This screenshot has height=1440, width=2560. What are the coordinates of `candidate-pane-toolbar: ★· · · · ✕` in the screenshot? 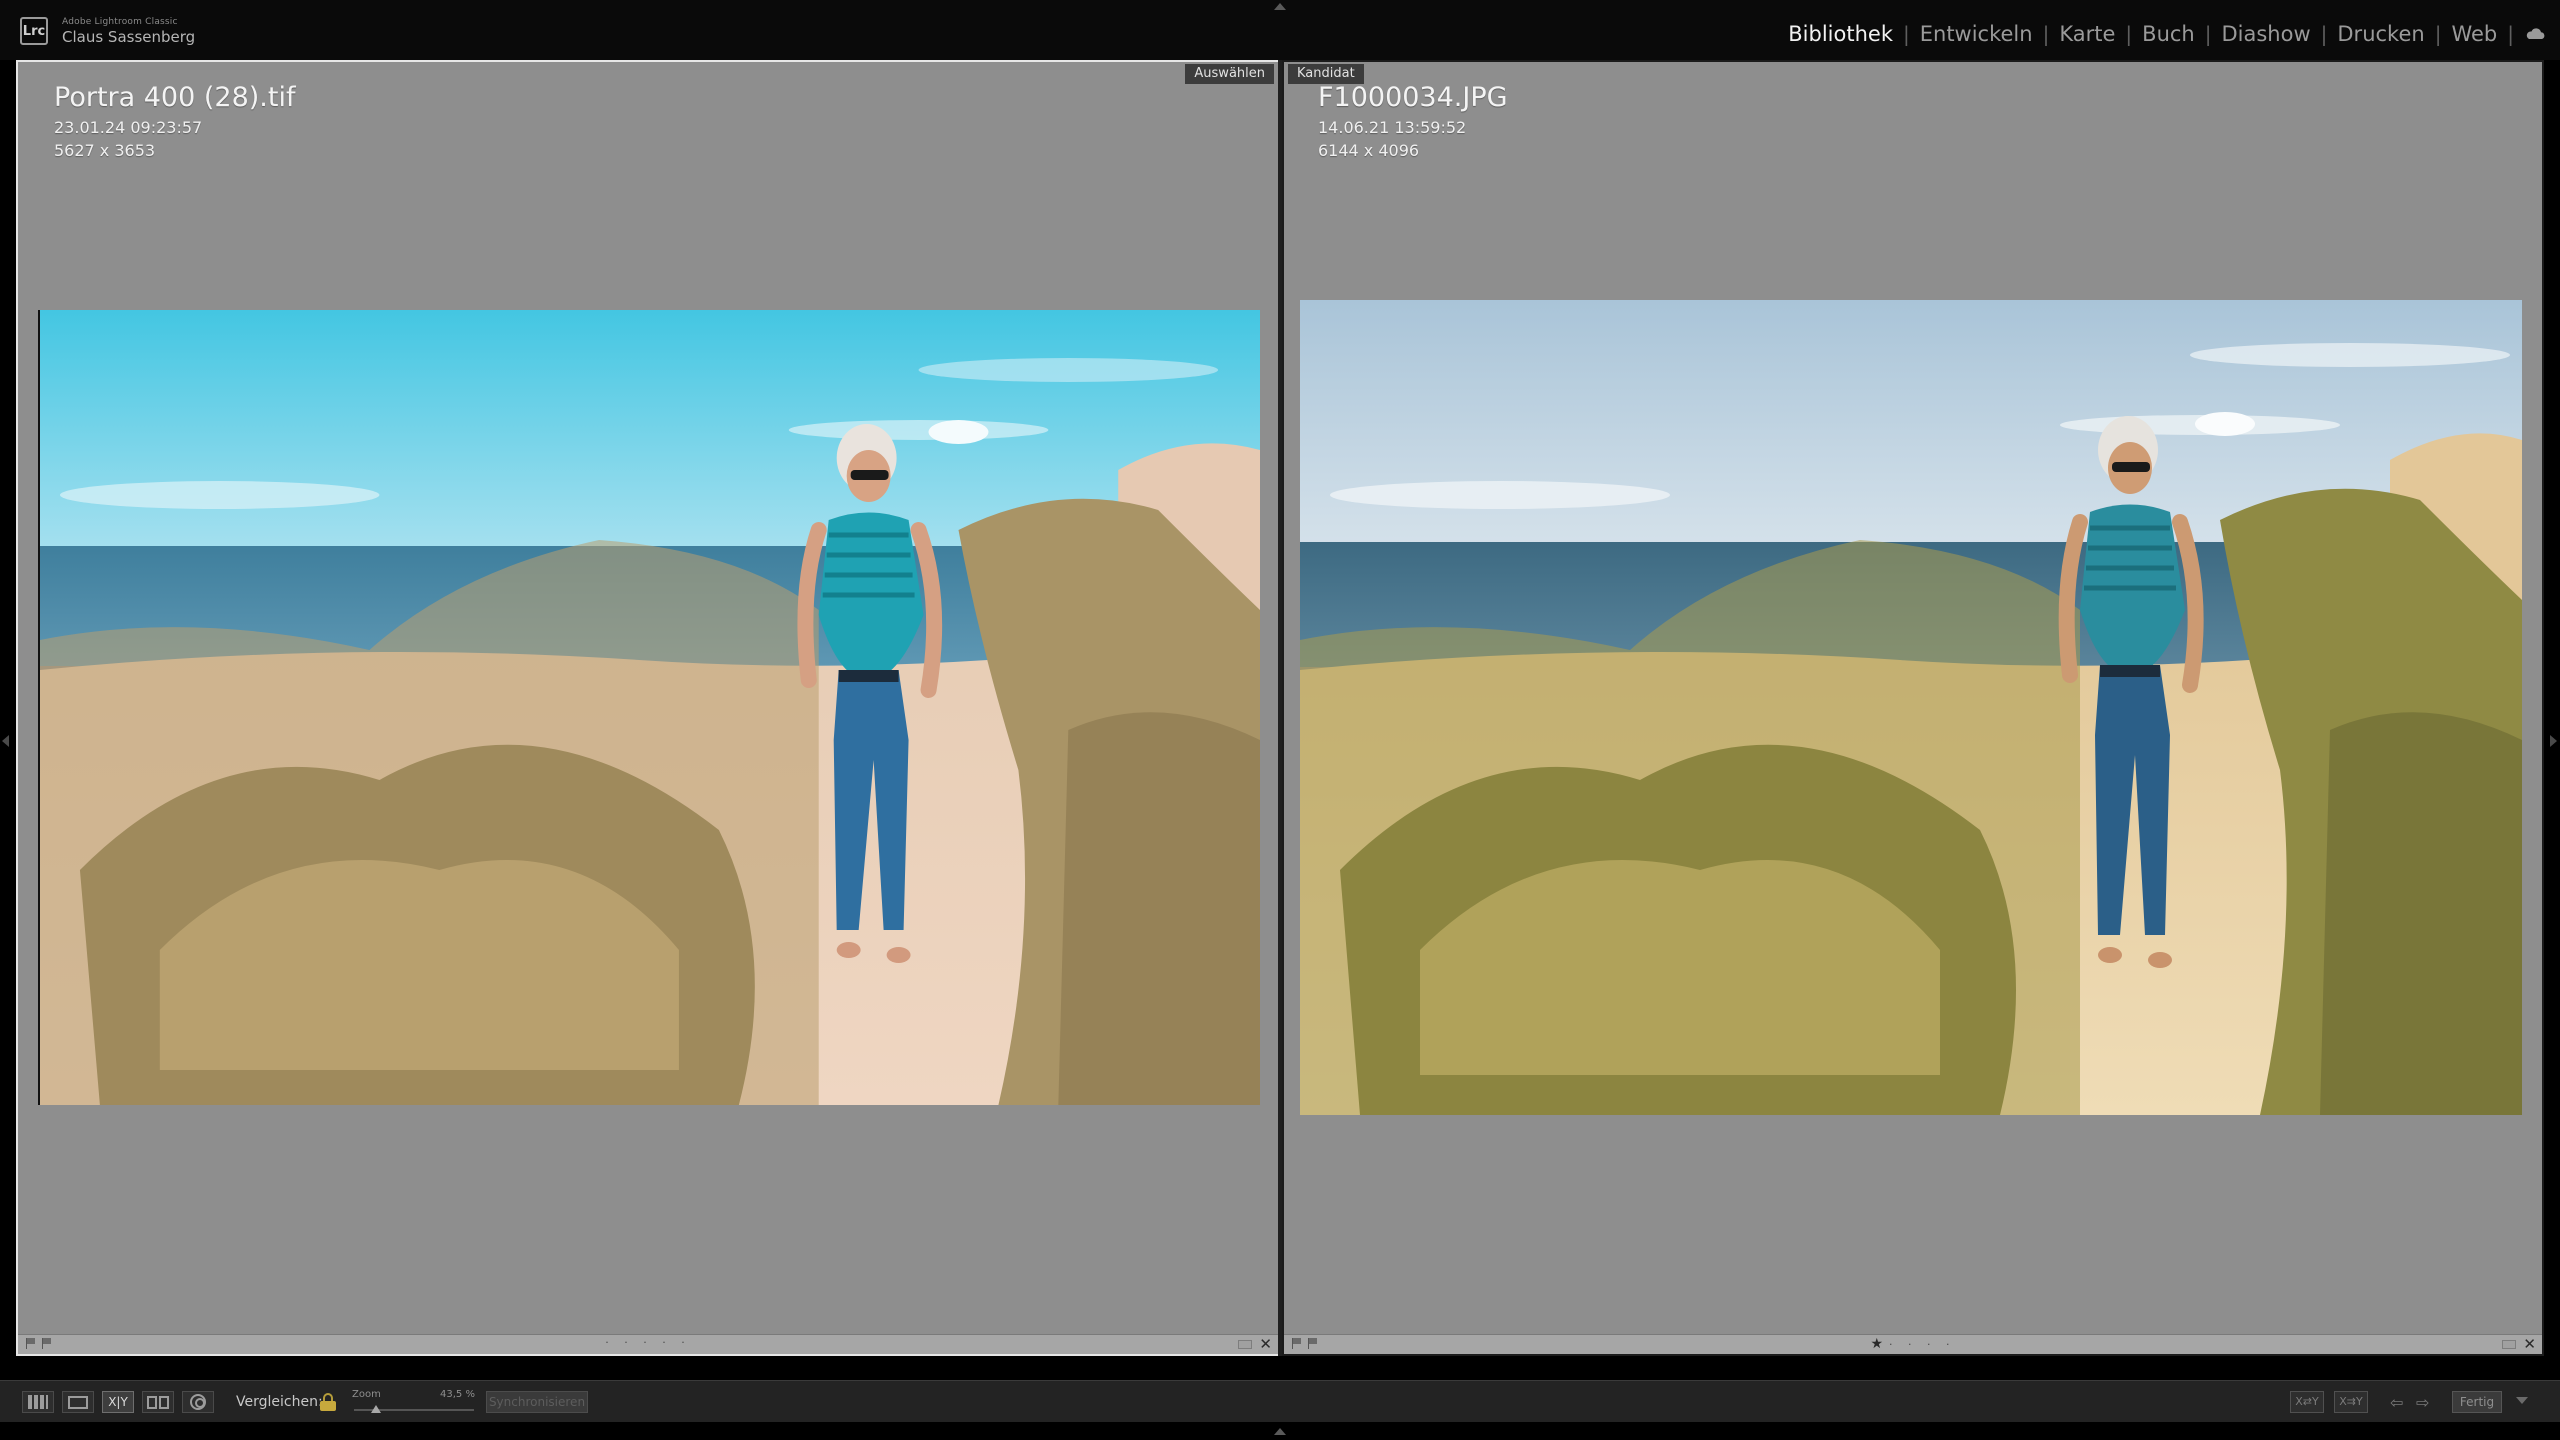 It's located at (1913, 1344).